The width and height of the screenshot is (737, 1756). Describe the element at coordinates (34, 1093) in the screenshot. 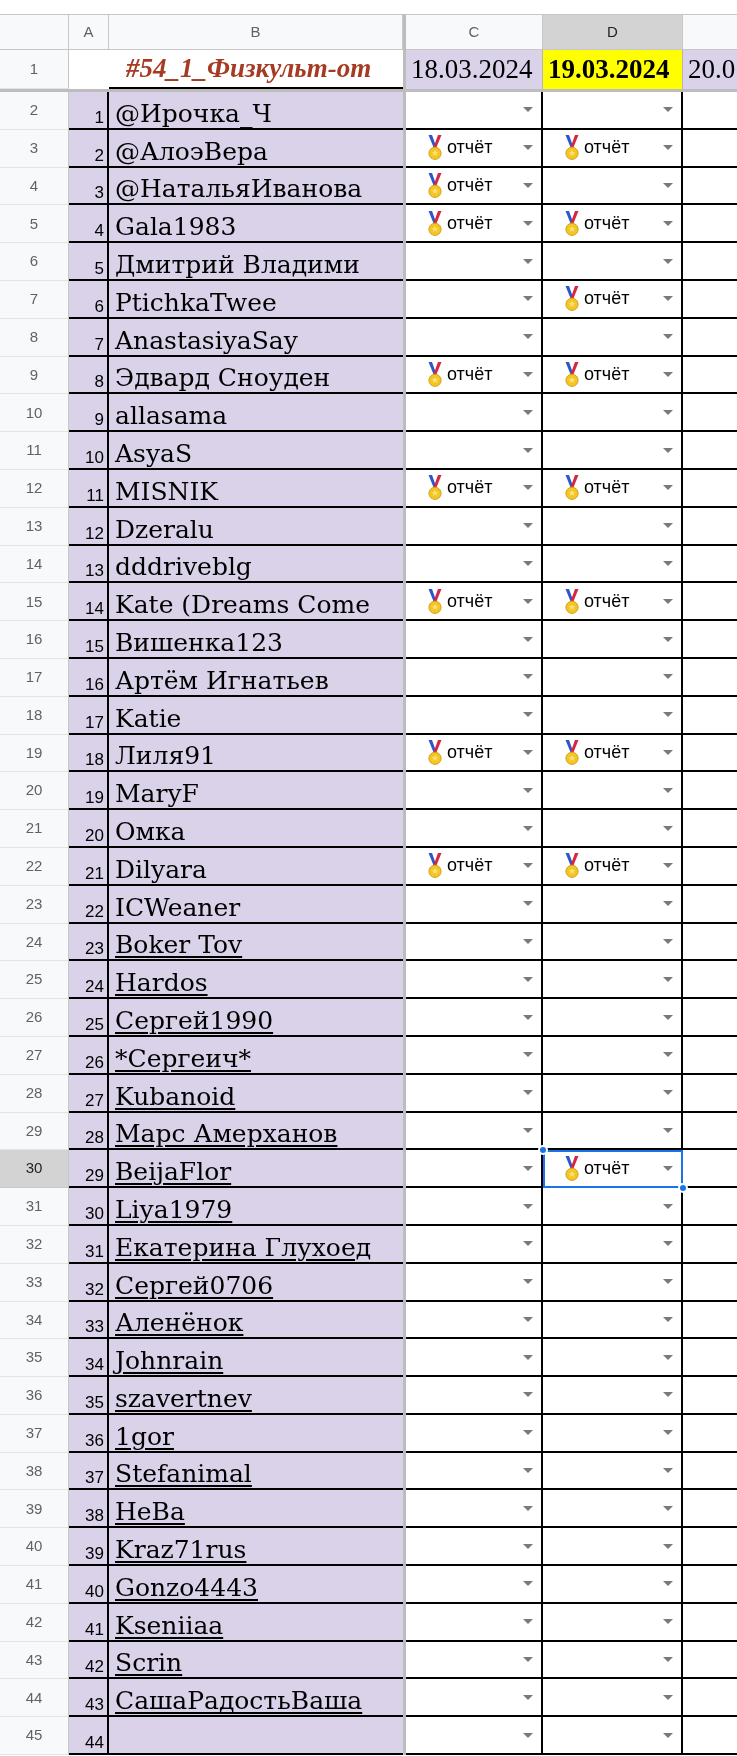

I see `row-header: 28` at that location.